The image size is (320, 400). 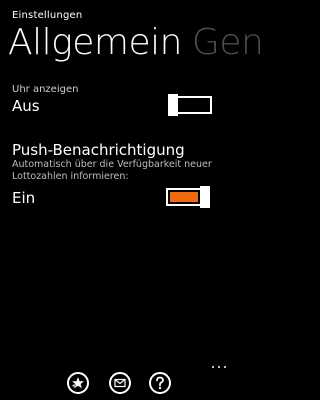 I want to click on app-title: Einstellungen, so click(x=47, y=15).